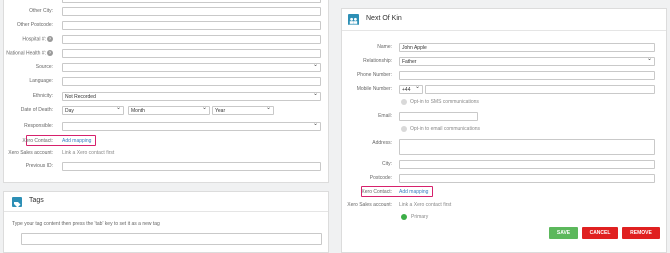 This screenshot has width=670, height=253. What do you see at coordinates (39, 166) in the screenshot?
I see `previous-id-label: Previous ID:` at bounding box center [39, 166].